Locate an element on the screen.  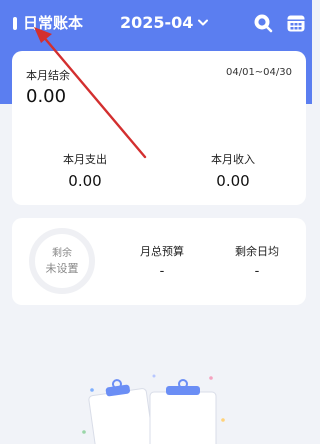
budget-ring: 剩余 未设置 is located at coordinates (62, 261).